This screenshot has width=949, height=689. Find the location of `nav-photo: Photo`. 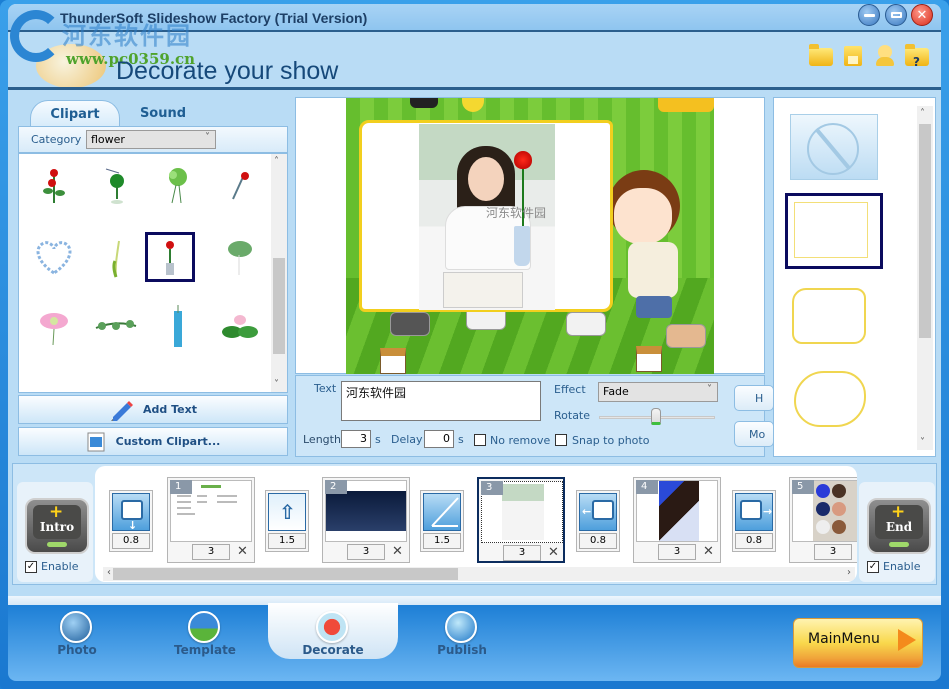

nav-photo: Photo is located at coordinates (77, 637).